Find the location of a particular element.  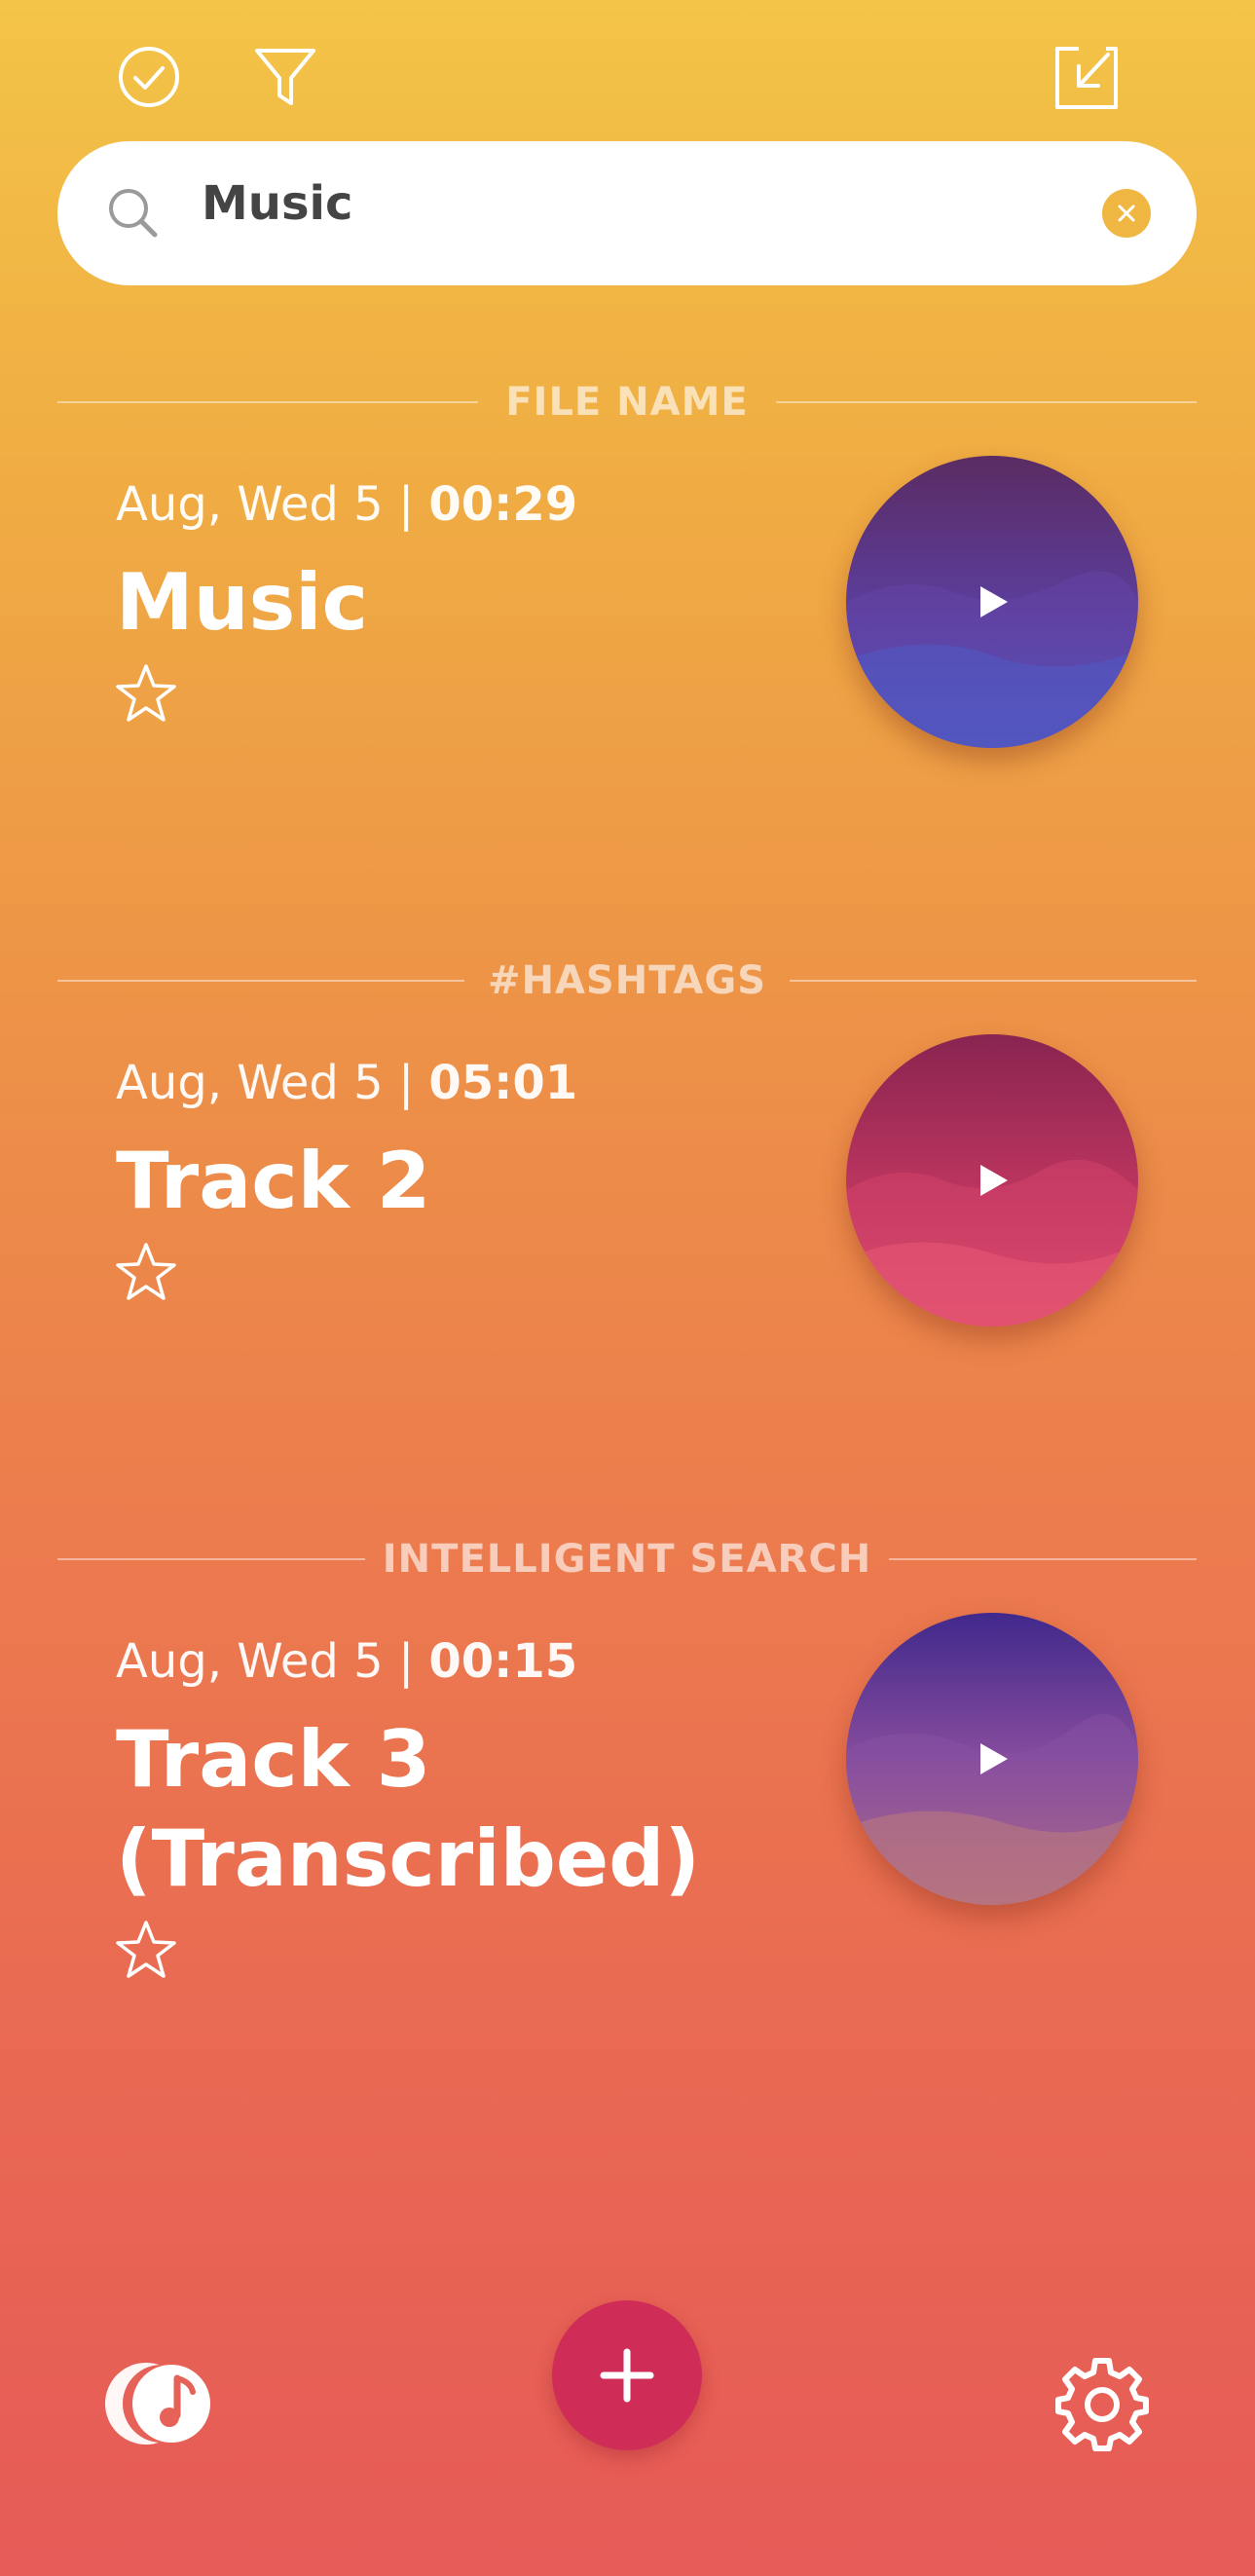

gear-icon is located at coordinates (1102, 2404).